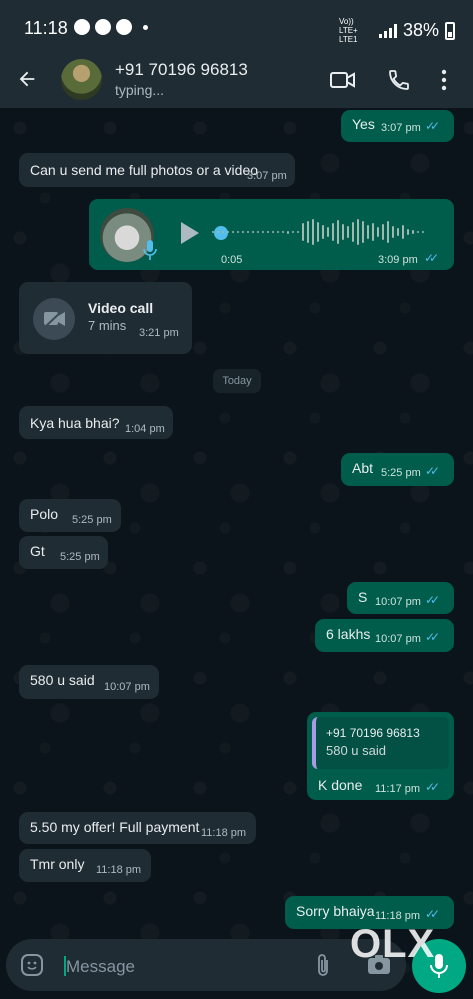  I want to click on call-message: Video call 7 mins 3:21 pm, so click(105, 318).